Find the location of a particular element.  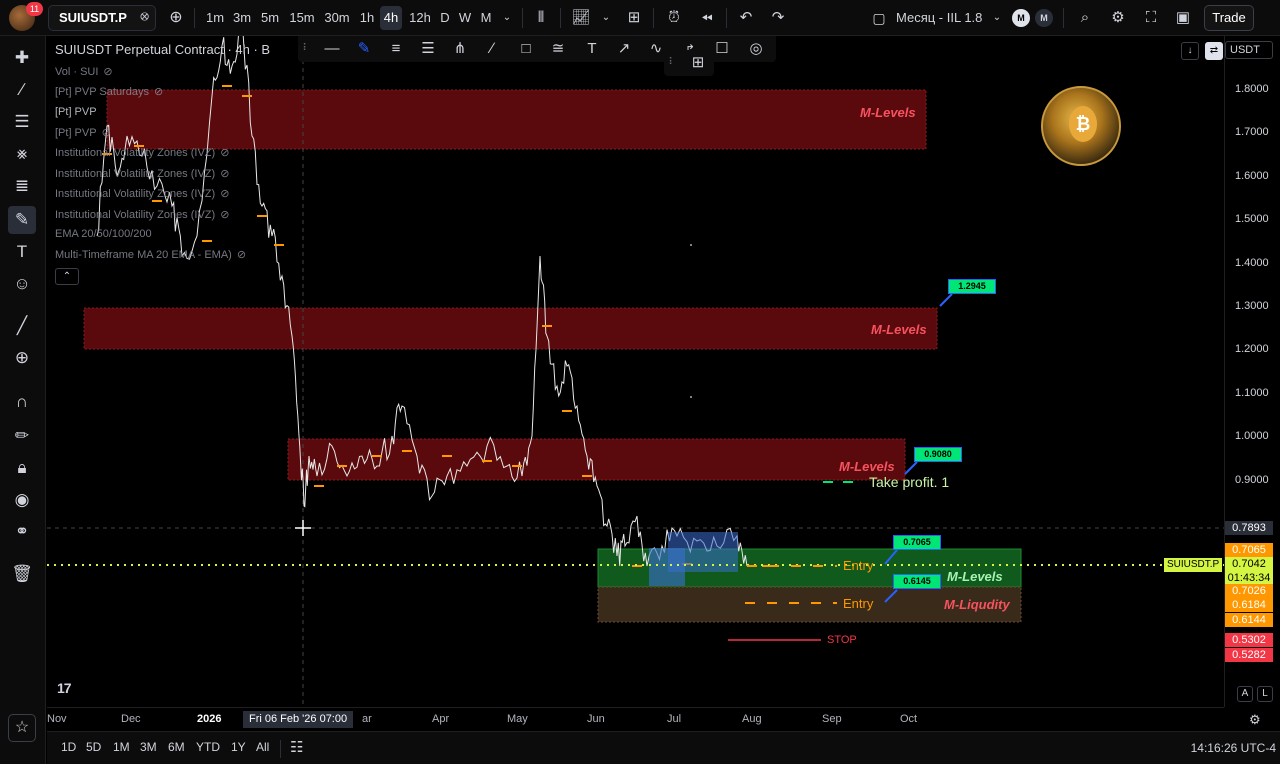

zoom-in-icon: ⊕ is located at coordinates (22, 358).